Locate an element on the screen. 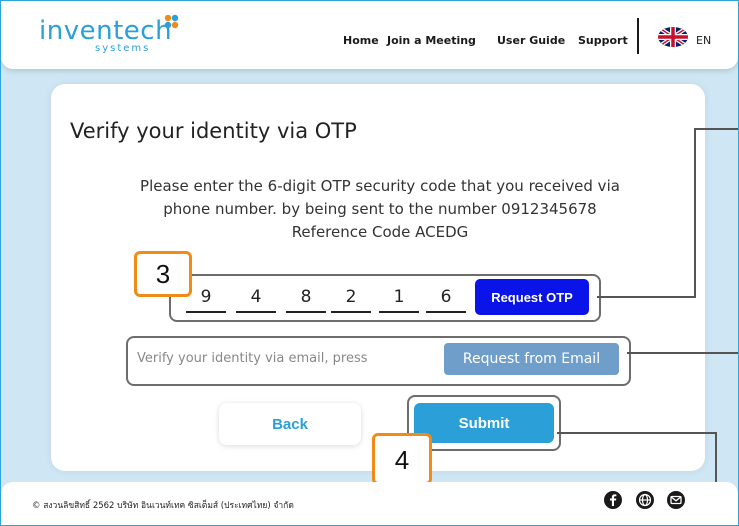 This screenshot has width=739, height=526. otp-digit-3: 8 is located at coordinates (306, 297).